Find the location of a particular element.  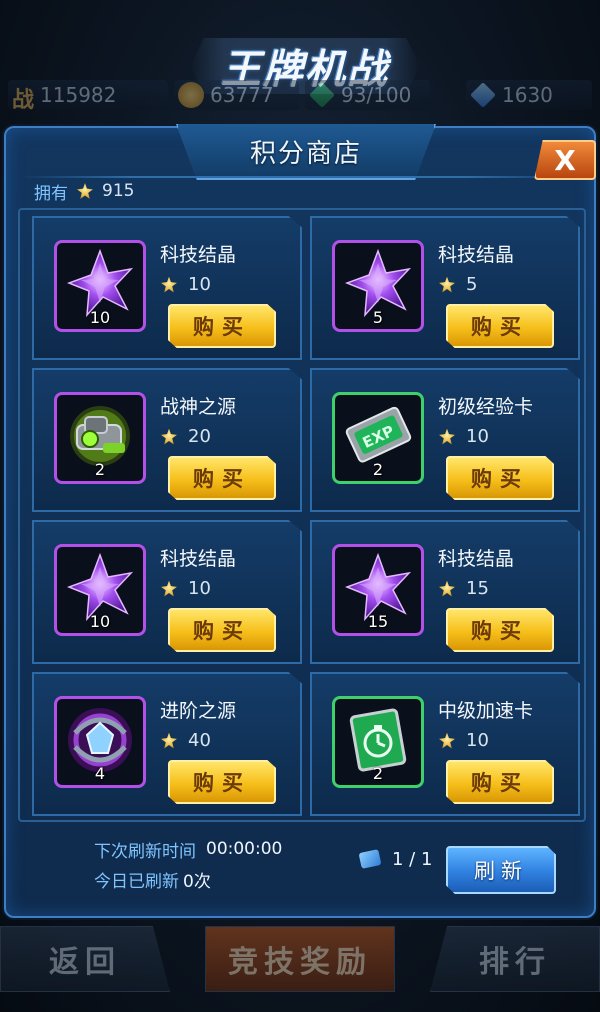

item-price-value: 20 is located at coordinates (199, 436).